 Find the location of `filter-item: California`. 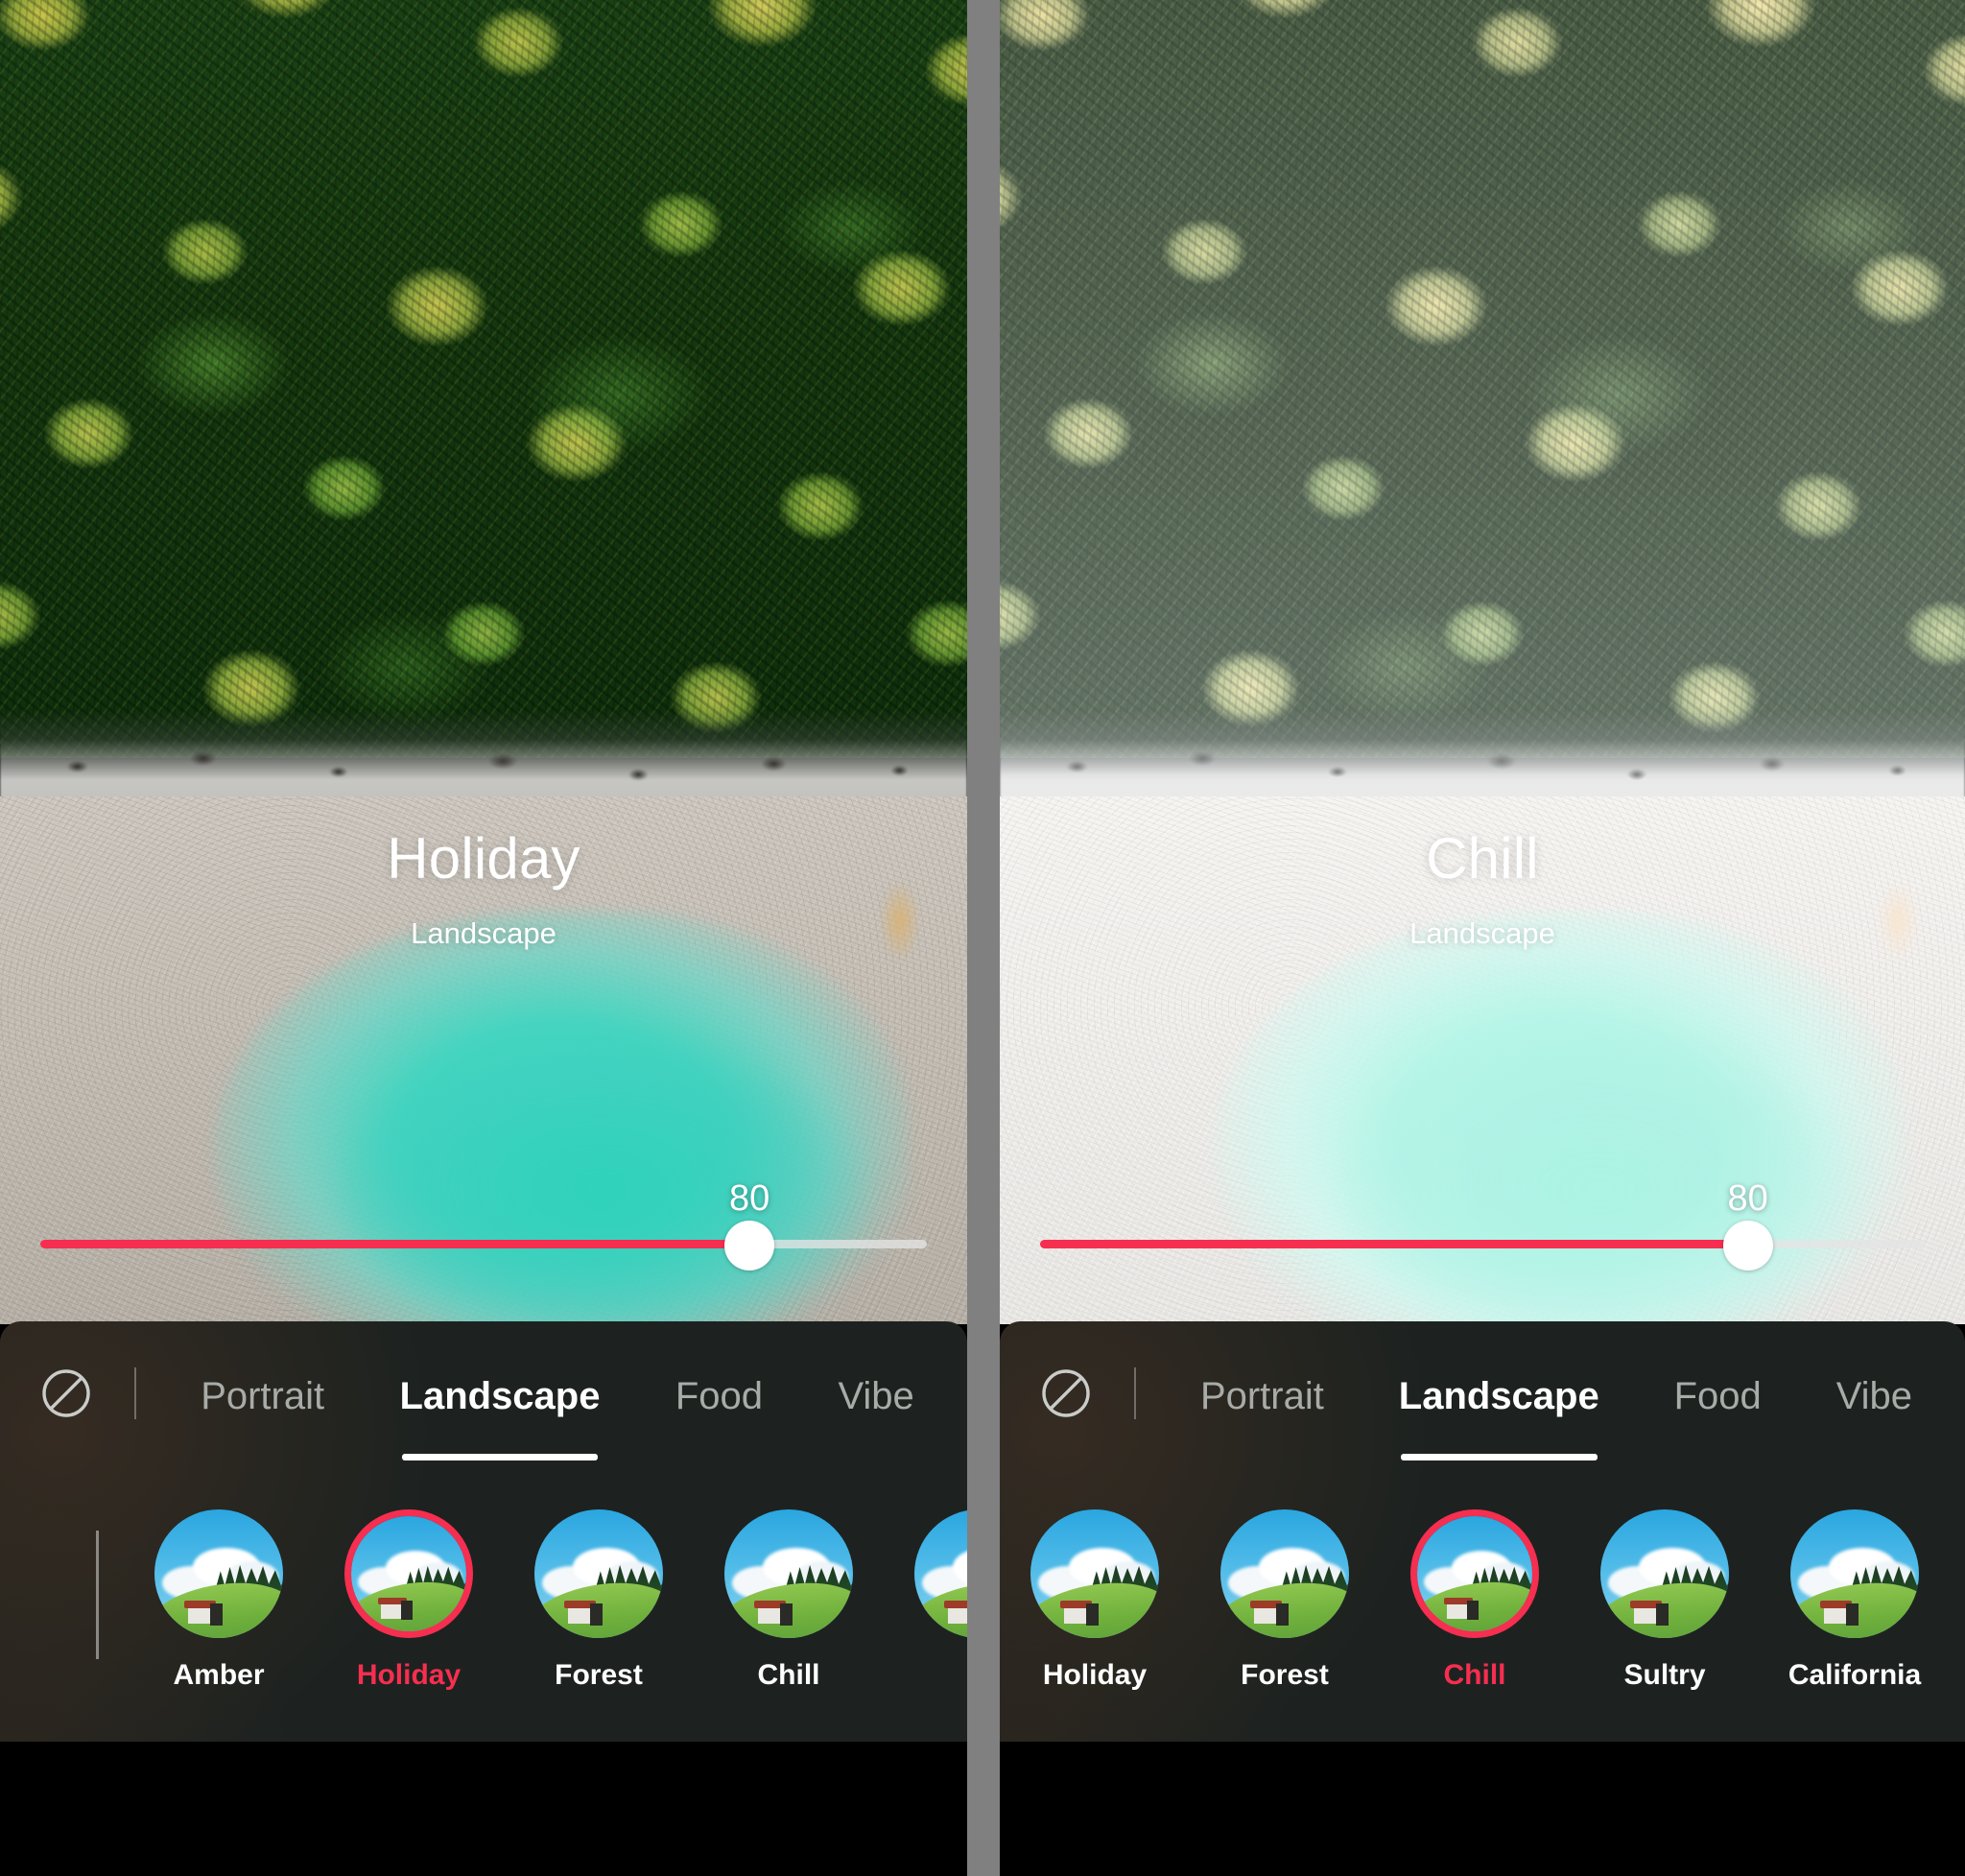

filter-item: California is located at coordinates (1855, 1600).